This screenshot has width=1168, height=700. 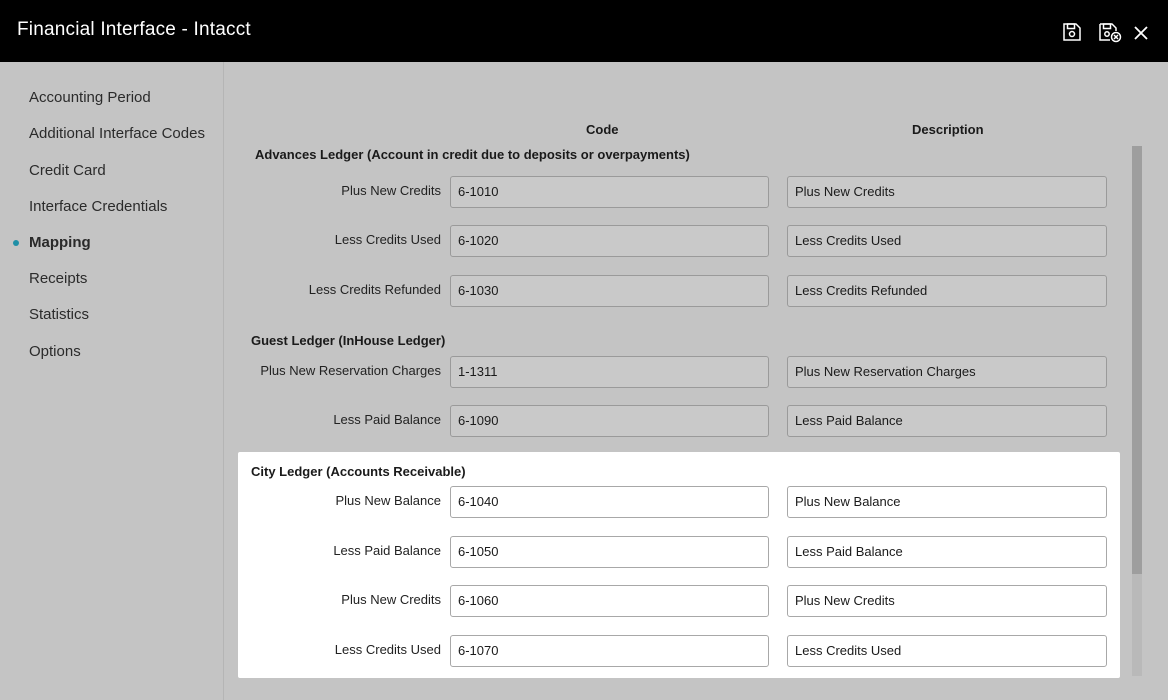 I want to click on save-icon, so click(x=1072, y=32).